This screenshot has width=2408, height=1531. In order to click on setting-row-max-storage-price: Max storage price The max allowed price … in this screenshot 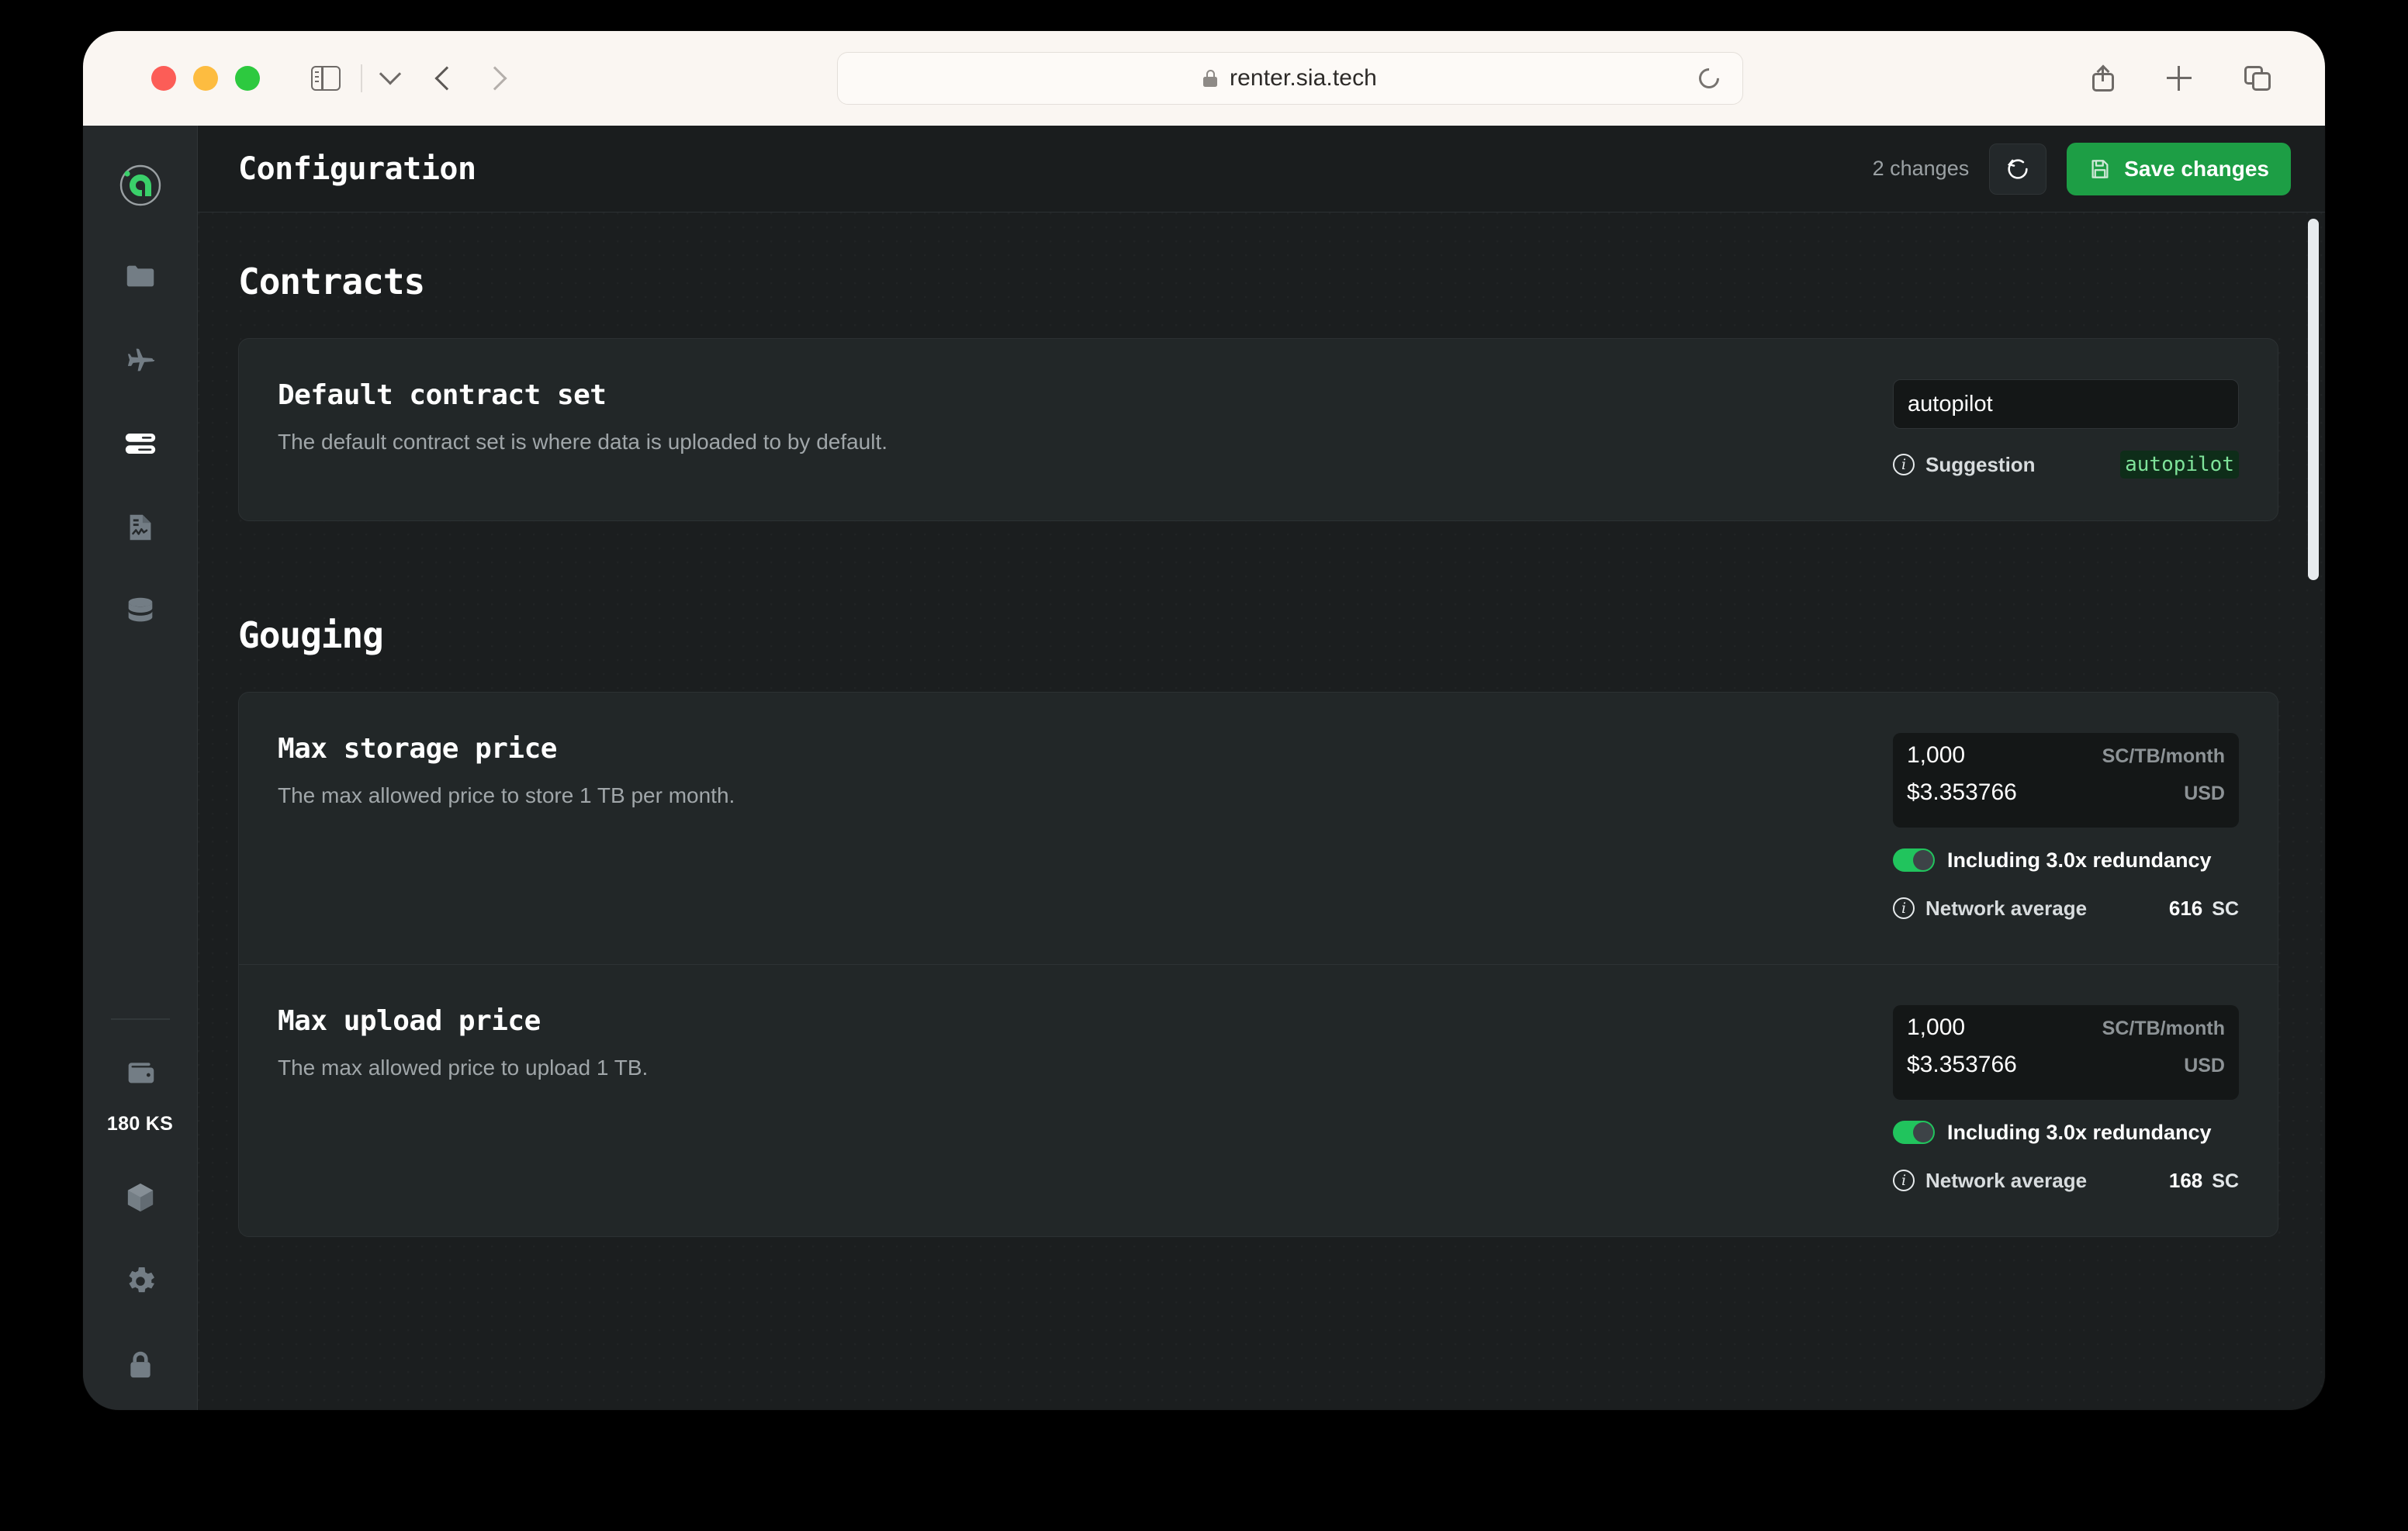, I will do `click(1258, 828)`.